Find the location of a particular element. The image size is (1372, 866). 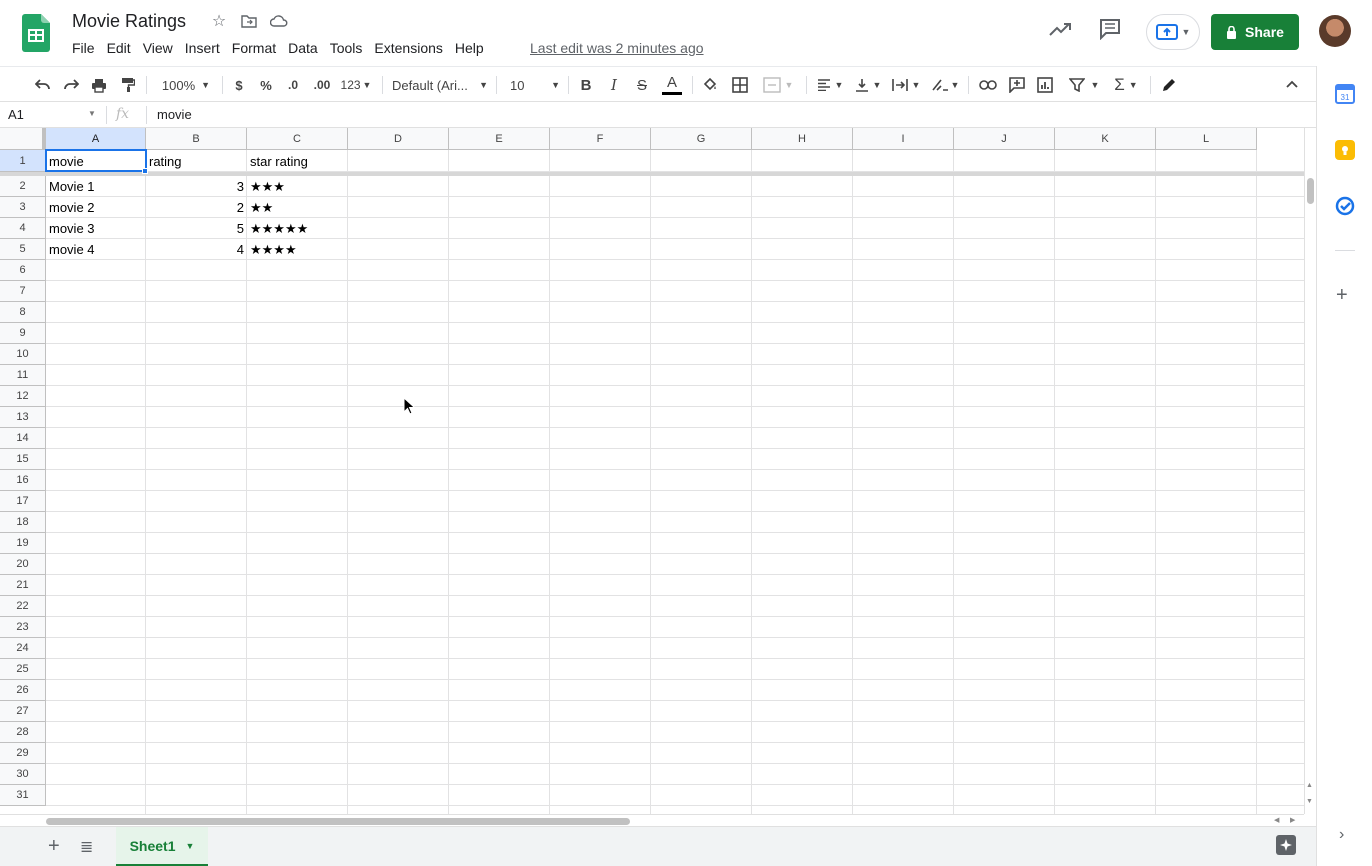

share-button: Share is located at coordinates (1255, 32).